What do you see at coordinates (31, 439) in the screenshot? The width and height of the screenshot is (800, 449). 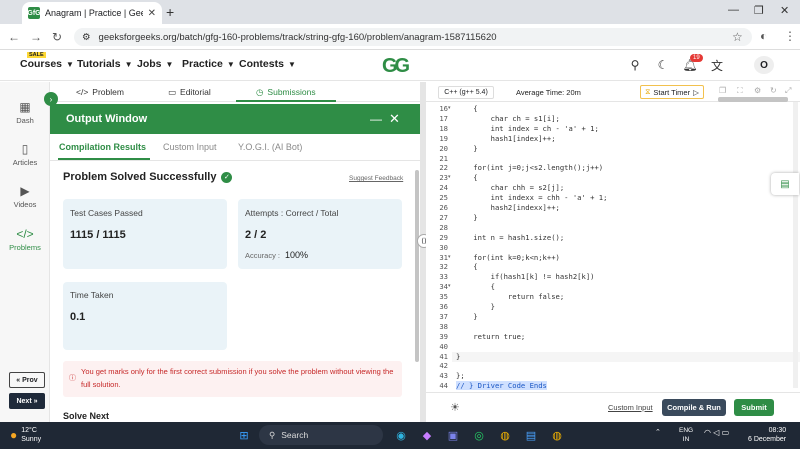 I see `weather-condition: Sunny` at bounding box center [31, 439].